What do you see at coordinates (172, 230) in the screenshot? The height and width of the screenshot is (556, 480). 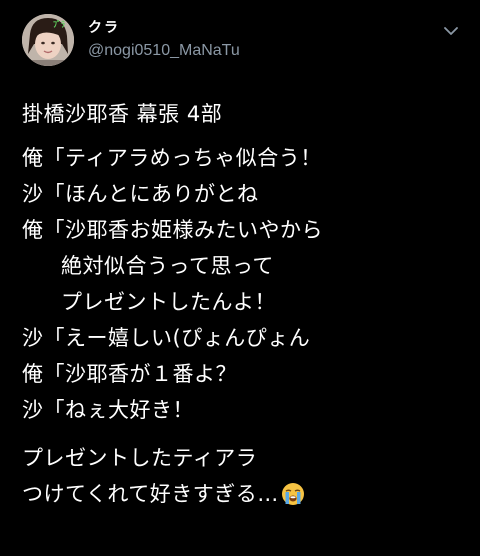 I see `tweet-line: 俺「沙耶香お姫様みたいやから` at bounding box center [172, 230].